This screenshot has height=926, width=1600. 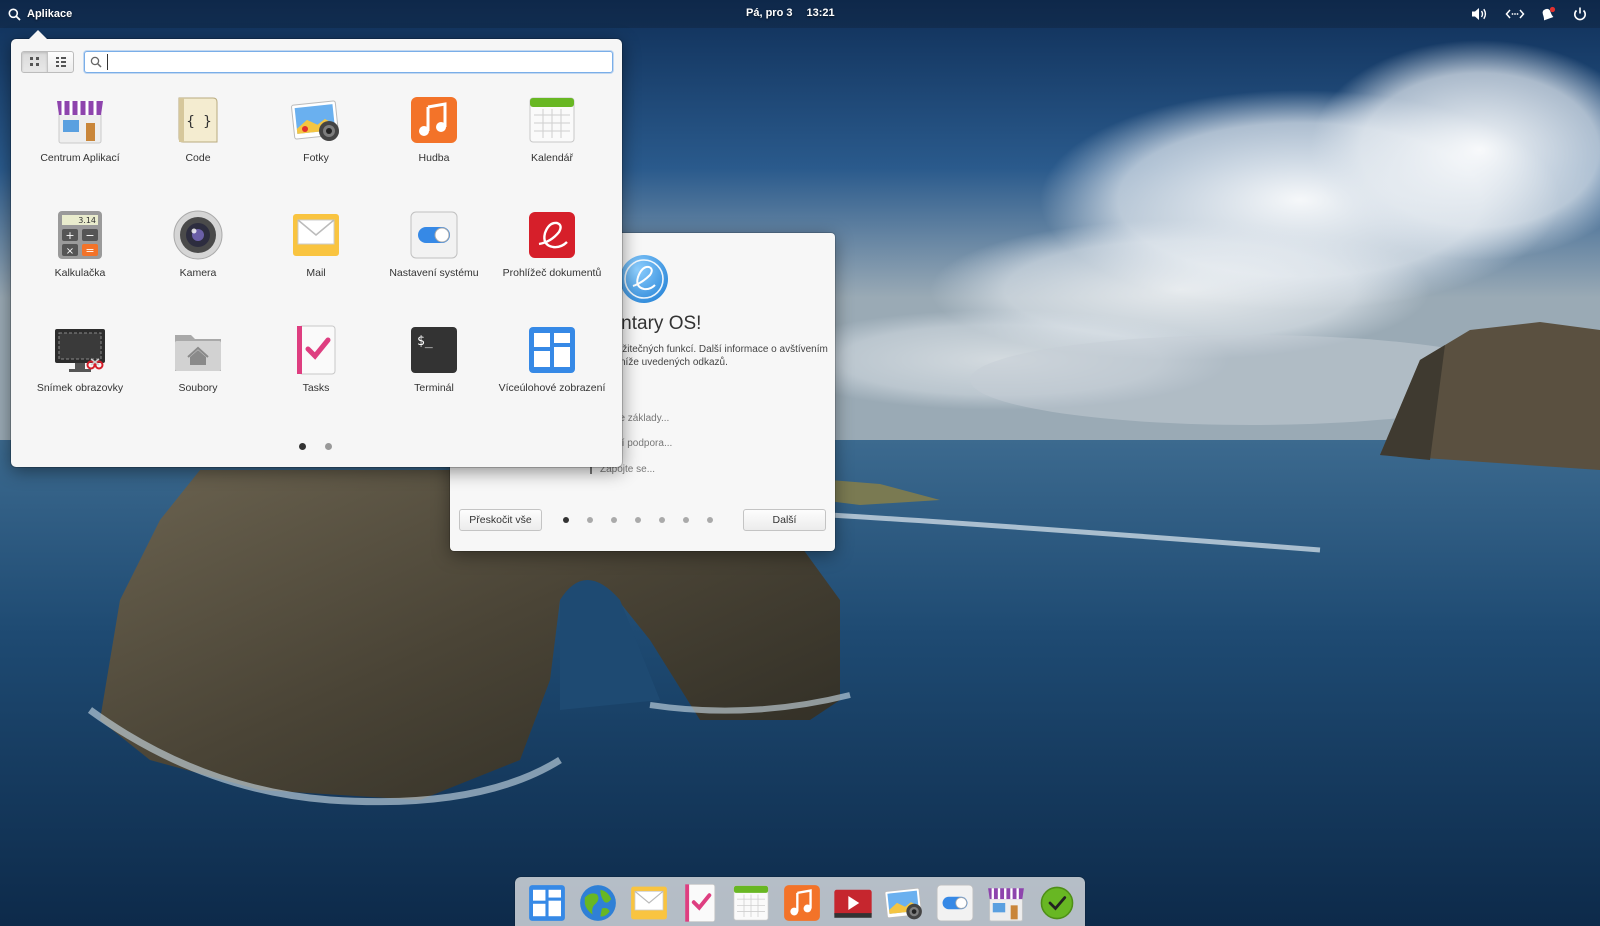 I want to click on calculator-icon: 3.14 + − × =, so click(x=80, y=235).